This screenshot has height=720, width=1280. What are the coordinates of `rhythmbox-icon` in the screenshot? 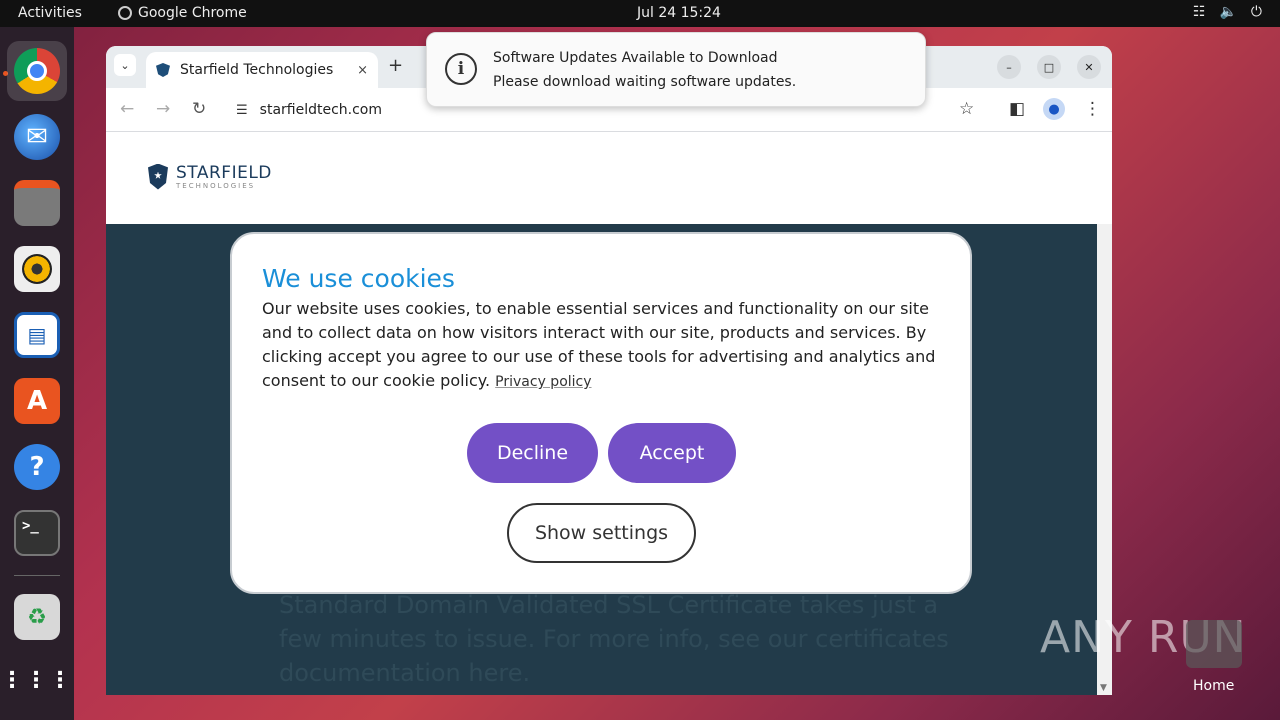 It's located at (37, 269).